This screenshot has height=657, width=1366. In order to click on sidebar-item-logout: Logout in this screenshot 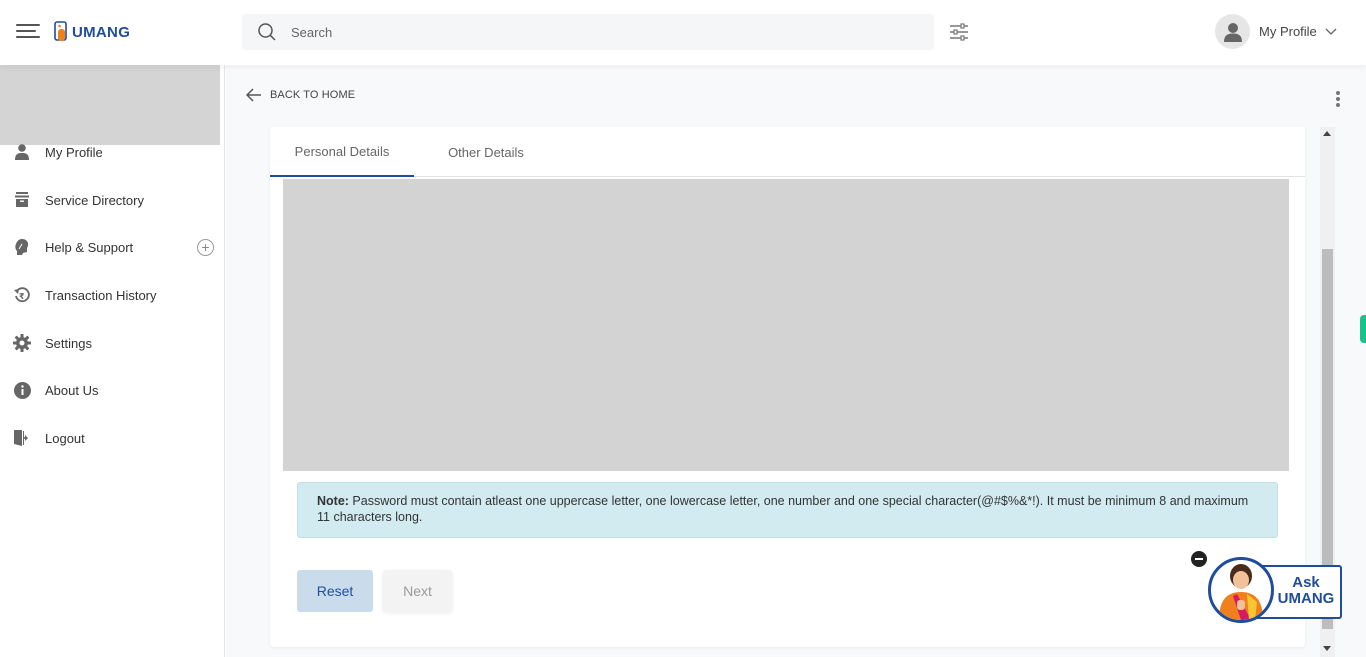, I will do `click(112, 438)`.